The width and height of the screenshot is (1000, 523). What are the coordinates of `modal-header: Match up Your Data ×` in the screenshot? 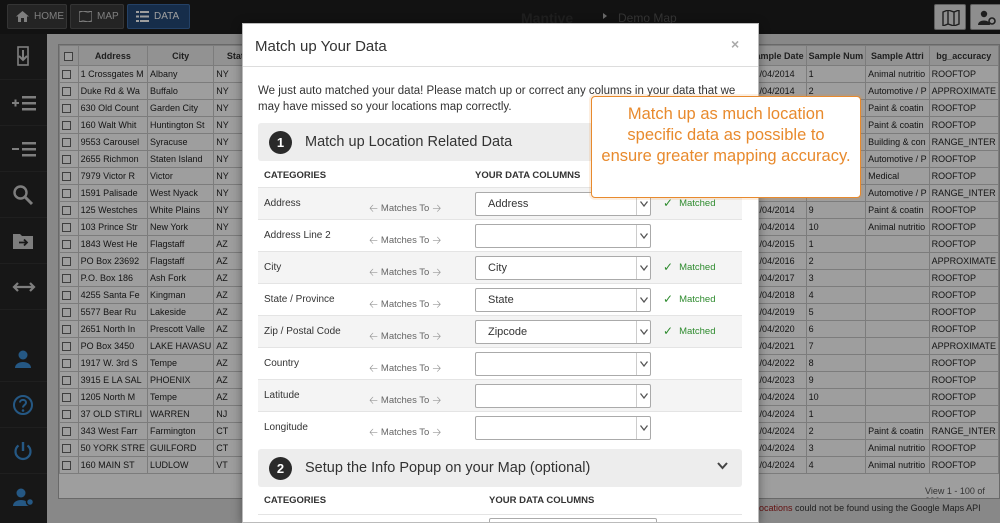 It's located at (500, 45).